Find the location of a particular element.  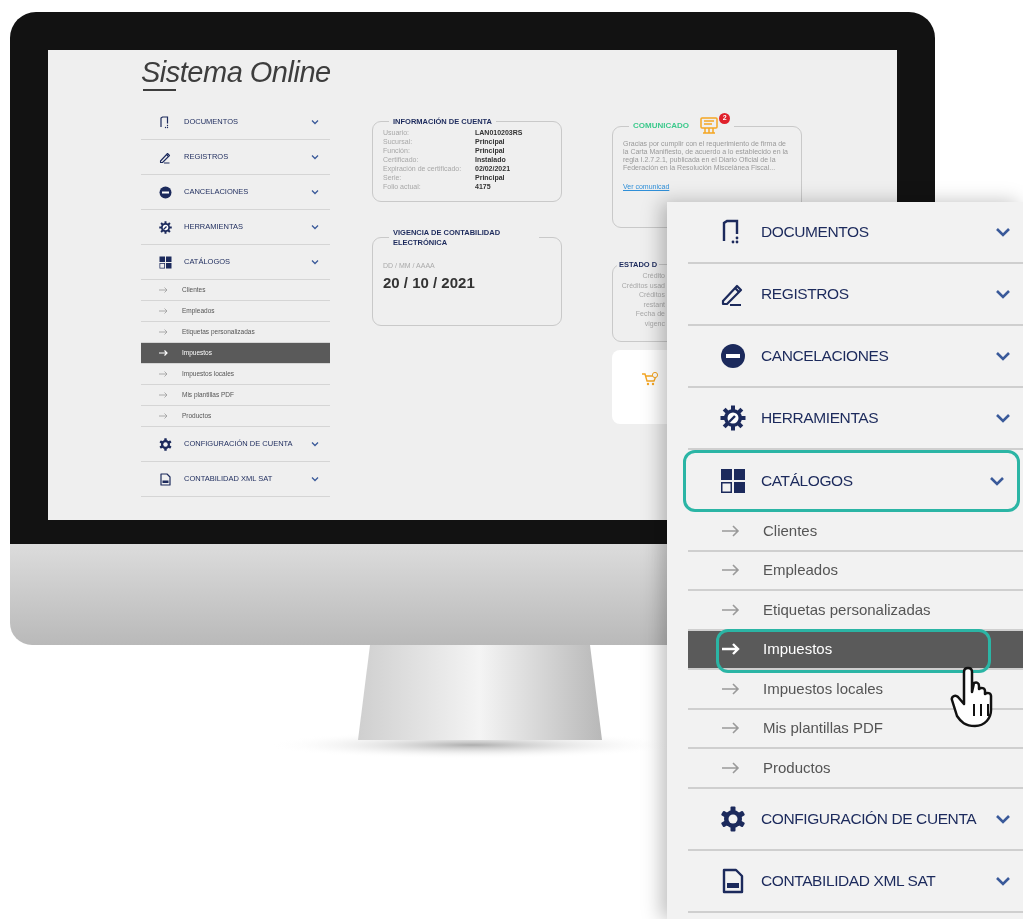

gear-wrench-icon is located at coordinates (165, 227).